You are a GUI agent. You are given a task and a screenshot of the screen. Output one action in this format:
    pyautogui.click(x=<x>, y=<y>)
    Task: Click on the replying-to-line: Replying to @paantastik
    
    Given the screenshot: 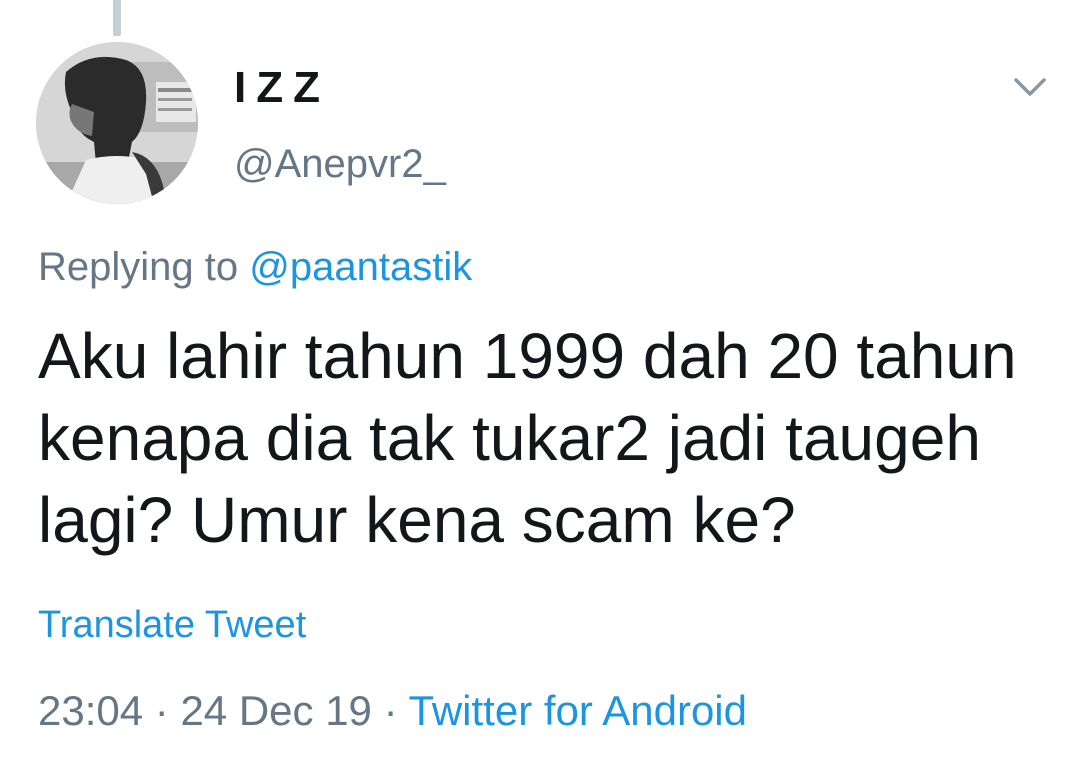 What is the action you would take?
    pyautogui.click(x=255, y=267)
    